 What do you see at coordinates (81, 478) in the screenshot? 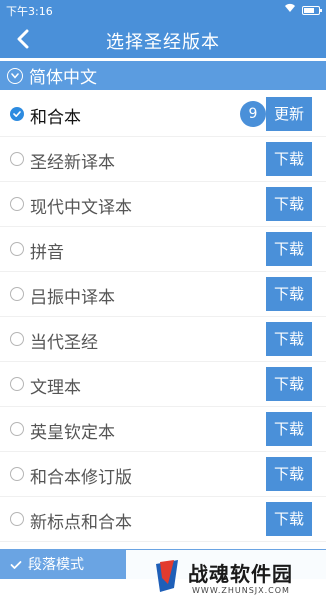
I see `version-name: 和合本修订版` at bounding box center [81, 478].